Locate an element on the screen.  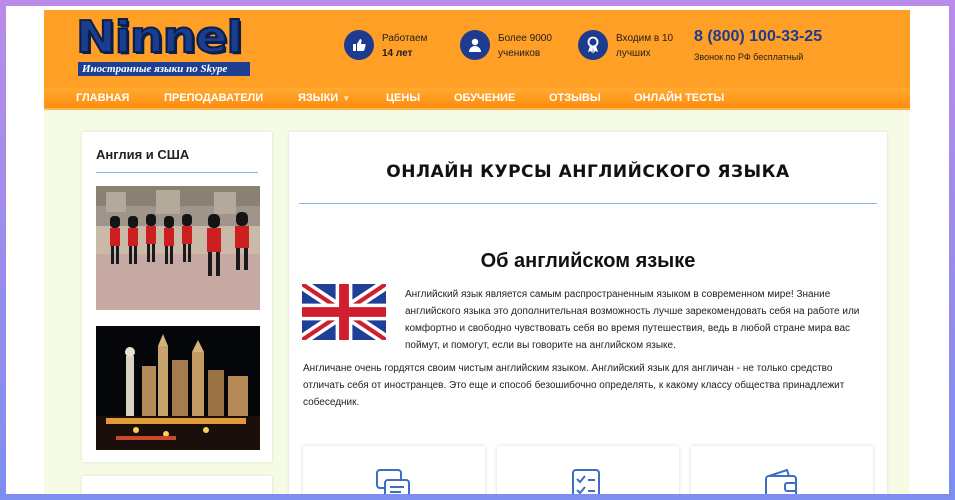
stat-rank-line2: лучших is located at coordinates (633, 53).